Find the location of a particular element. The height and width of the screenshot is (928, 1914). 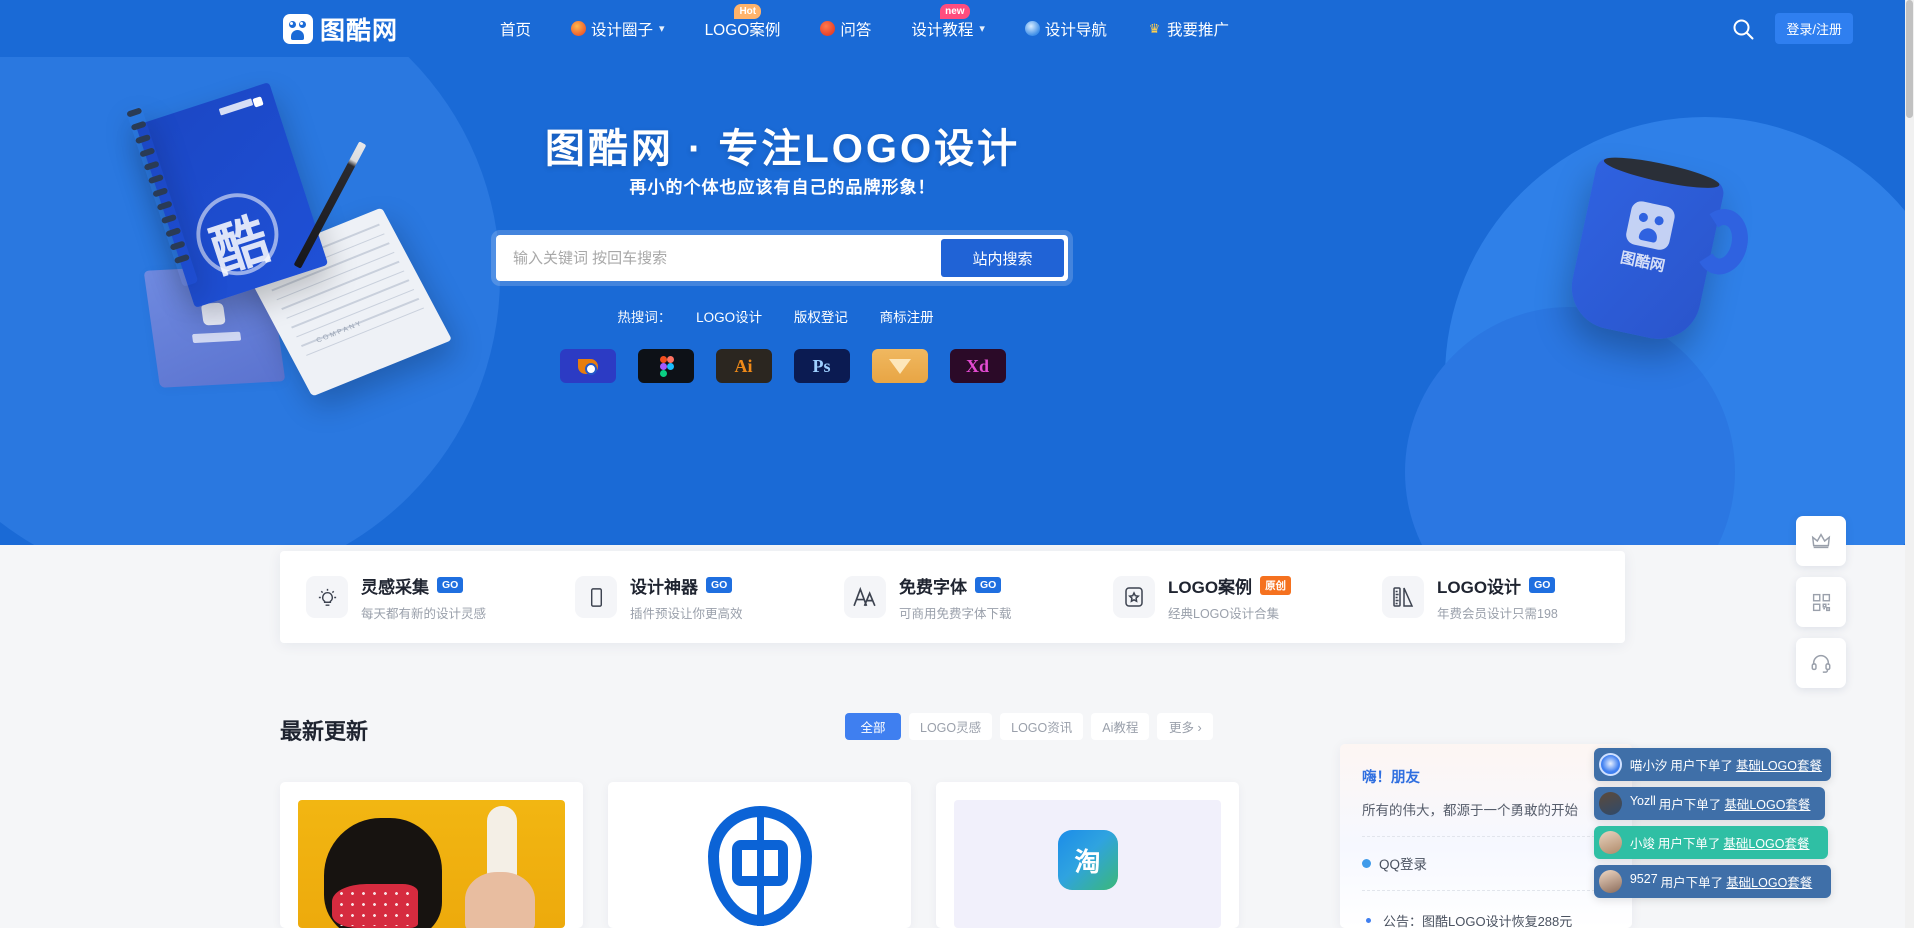

content-card: 淘 is located at coordinates (1087, 855).